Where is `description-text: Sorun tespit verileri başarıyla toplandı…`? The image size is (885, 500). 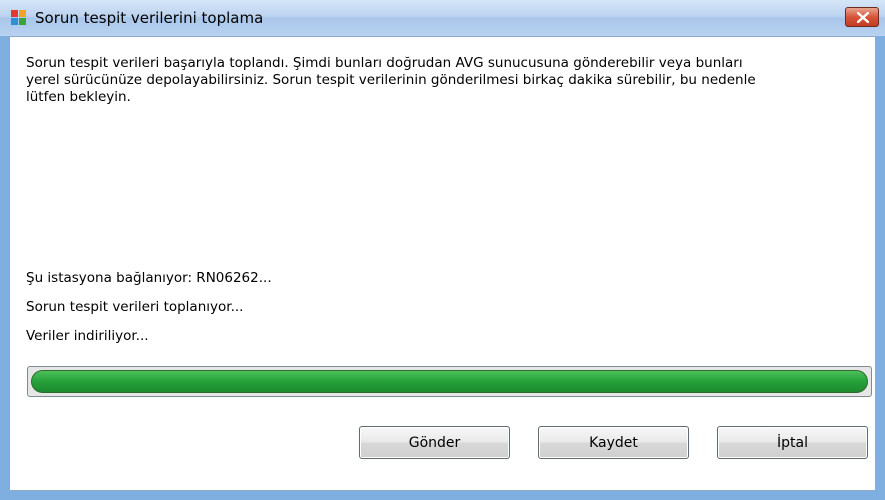 description-text: Sorun tespit verileri başarıyla toplandı… is located at coordinates (391, 80).